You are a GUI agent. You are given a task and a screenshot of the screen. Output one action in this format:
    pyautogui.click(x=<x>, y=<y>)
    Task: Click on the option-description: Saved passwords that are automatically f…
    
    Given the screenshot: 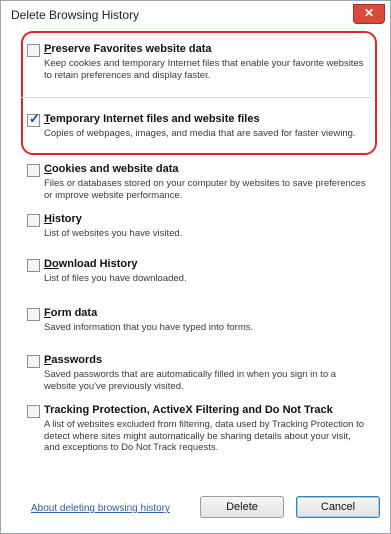 What is the action you would take?
    pyautogui.click(x=190, y=380)
    